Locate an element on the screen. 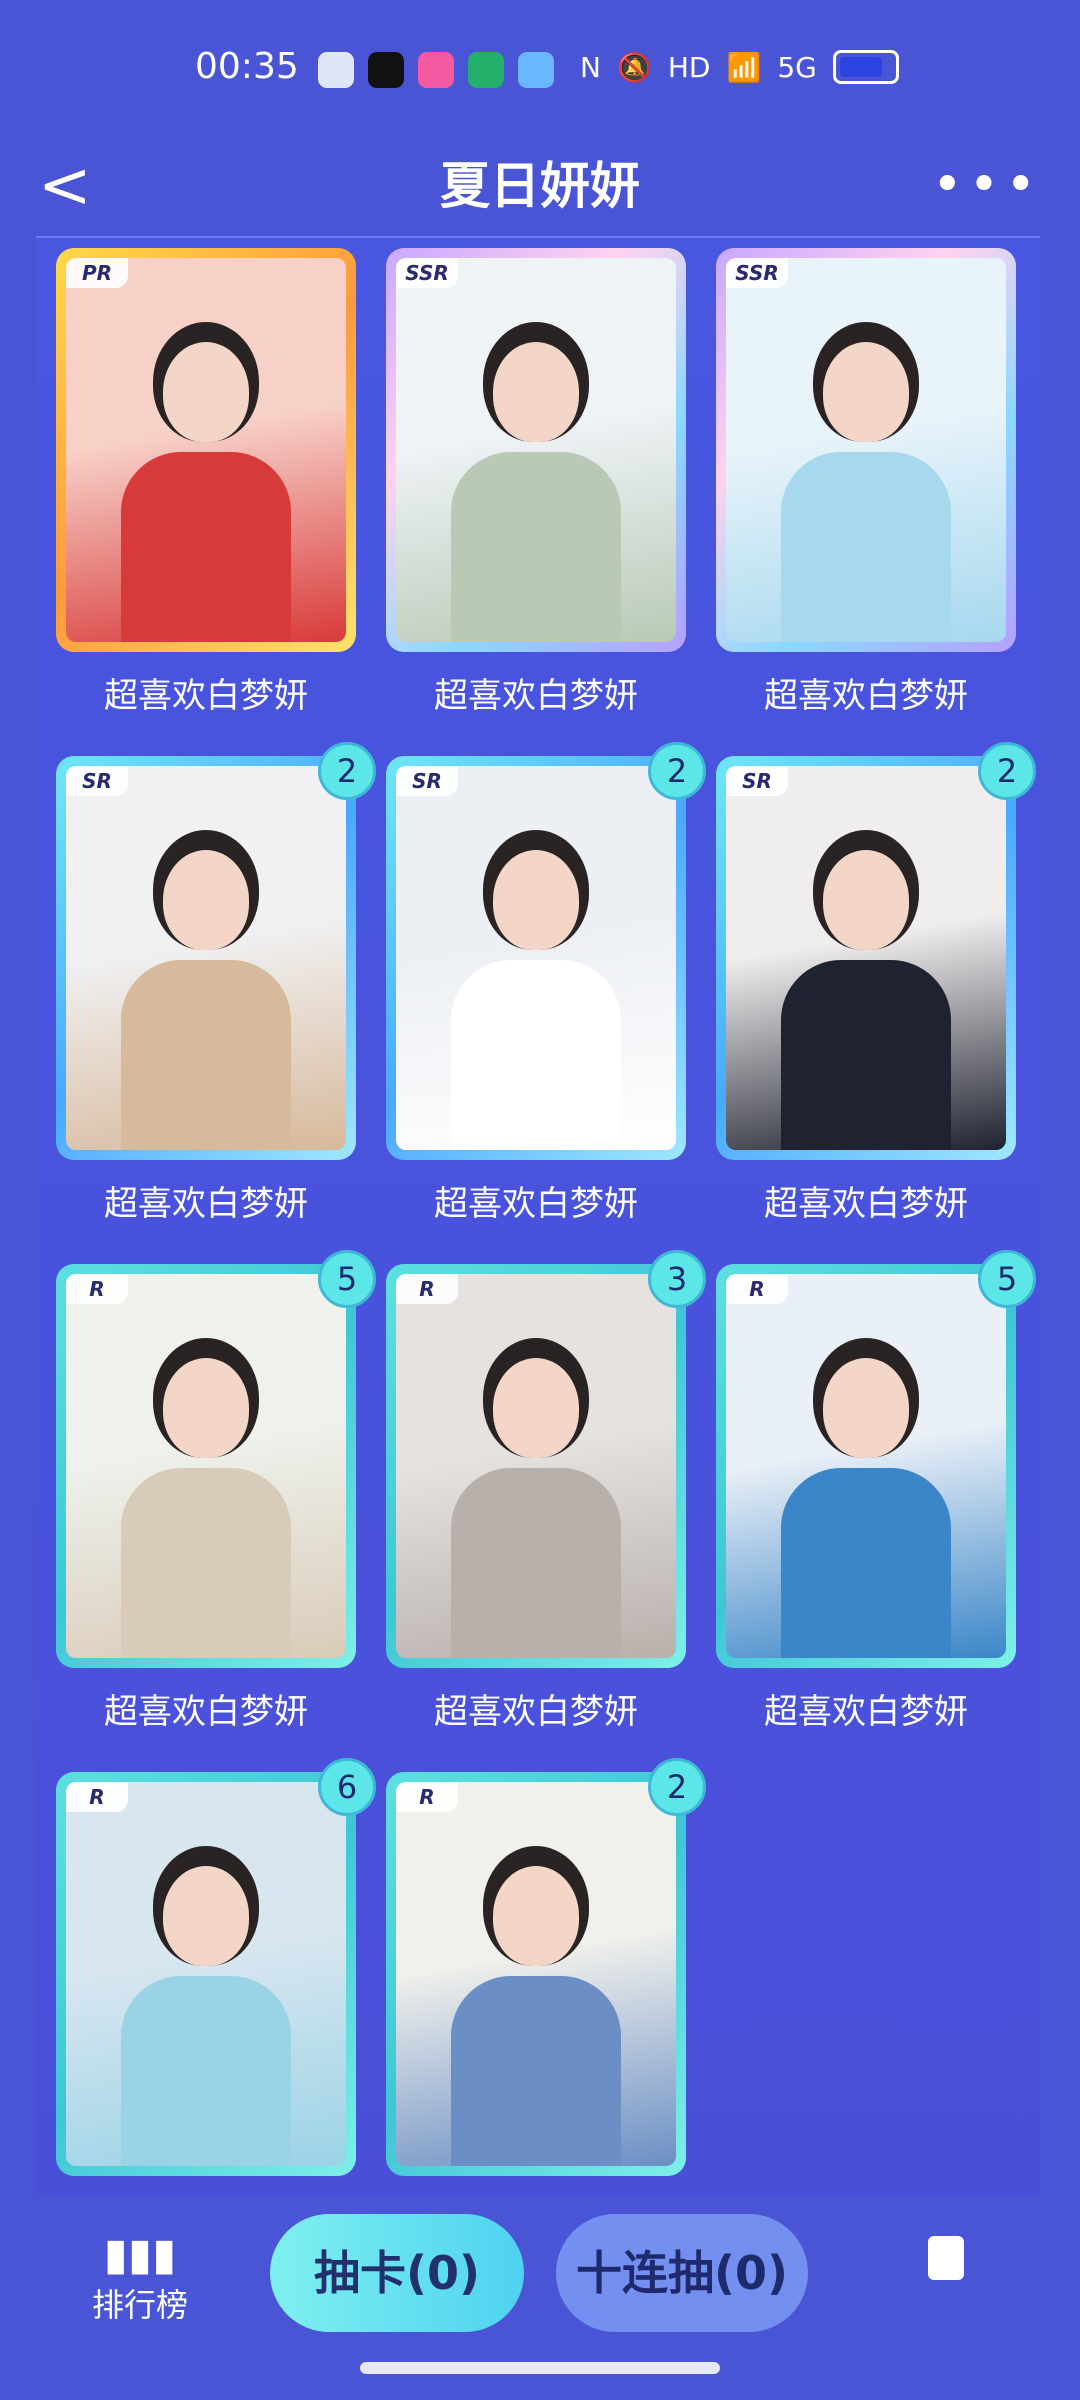 This screenshot has height=2400, width=1080. battery-icon is located at coordinates (865, 67).